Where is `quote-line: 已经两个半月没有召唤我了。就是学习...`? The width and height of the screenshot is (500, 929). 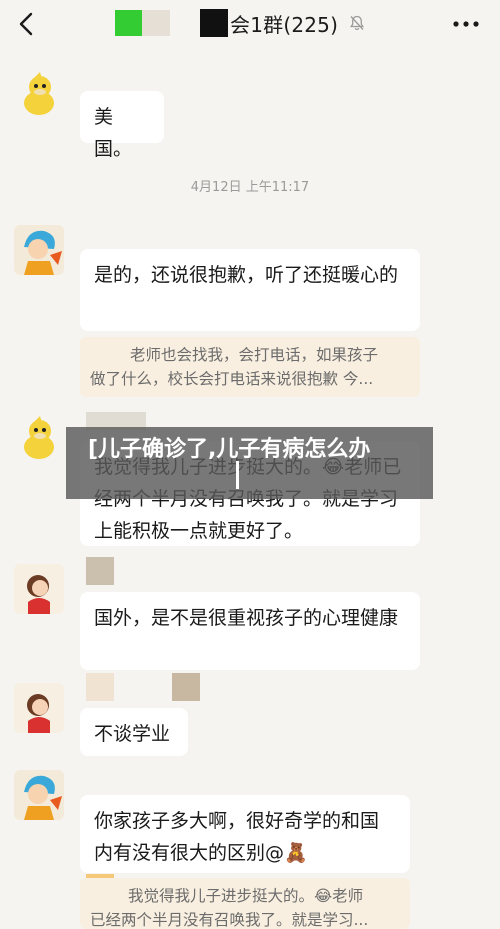
quote-line: 已经两个半月没有召唤我了。就是学习... is located at coordinates (229, 920).